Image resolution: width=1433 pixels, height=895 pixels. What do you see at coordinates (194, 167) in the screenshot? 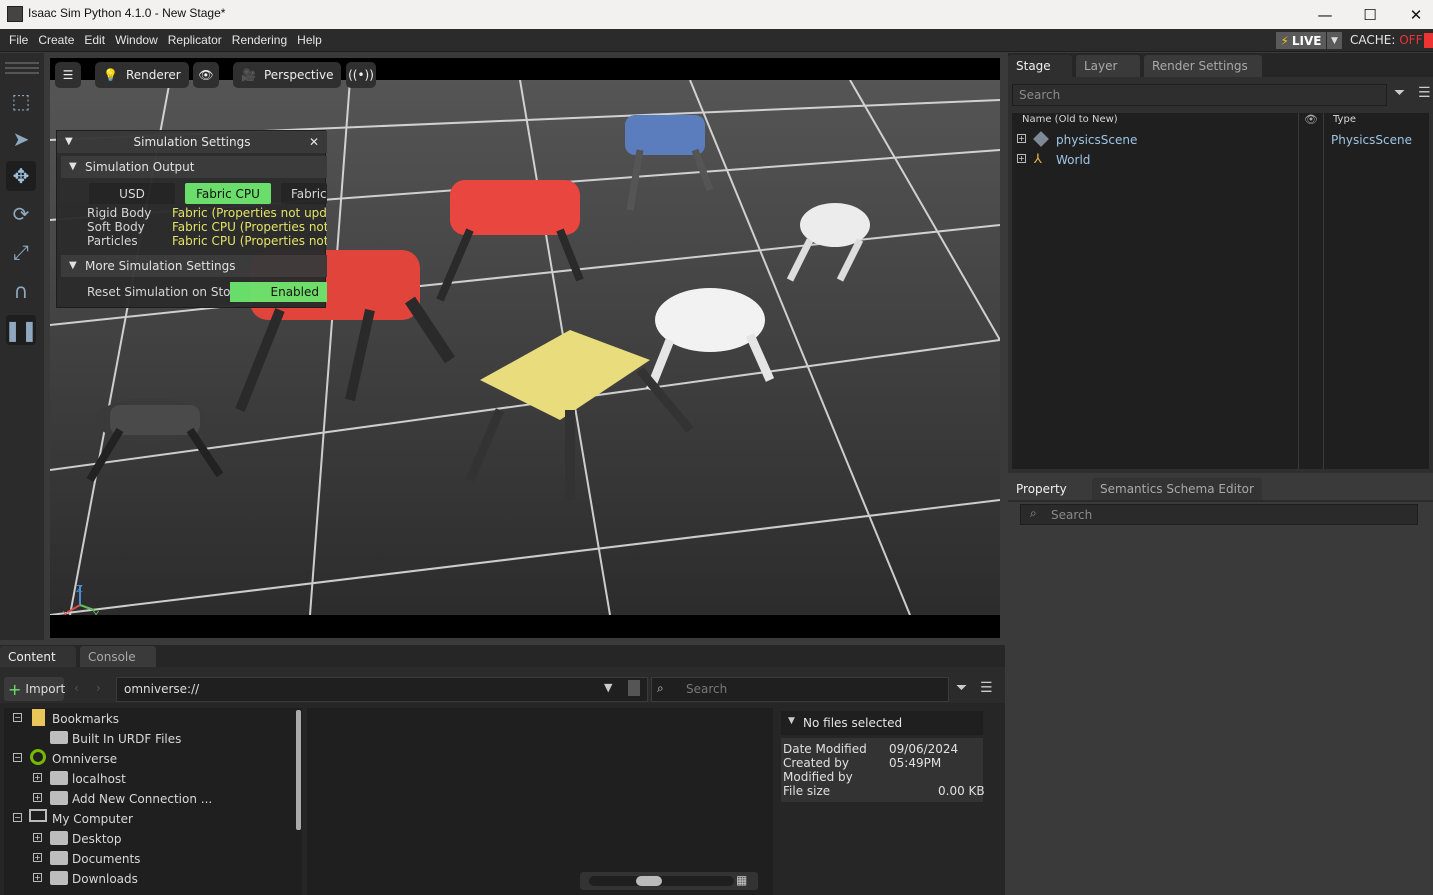
I see `section-simulation-output: ▼ Simulation Output` at bounding box center [194, 167].